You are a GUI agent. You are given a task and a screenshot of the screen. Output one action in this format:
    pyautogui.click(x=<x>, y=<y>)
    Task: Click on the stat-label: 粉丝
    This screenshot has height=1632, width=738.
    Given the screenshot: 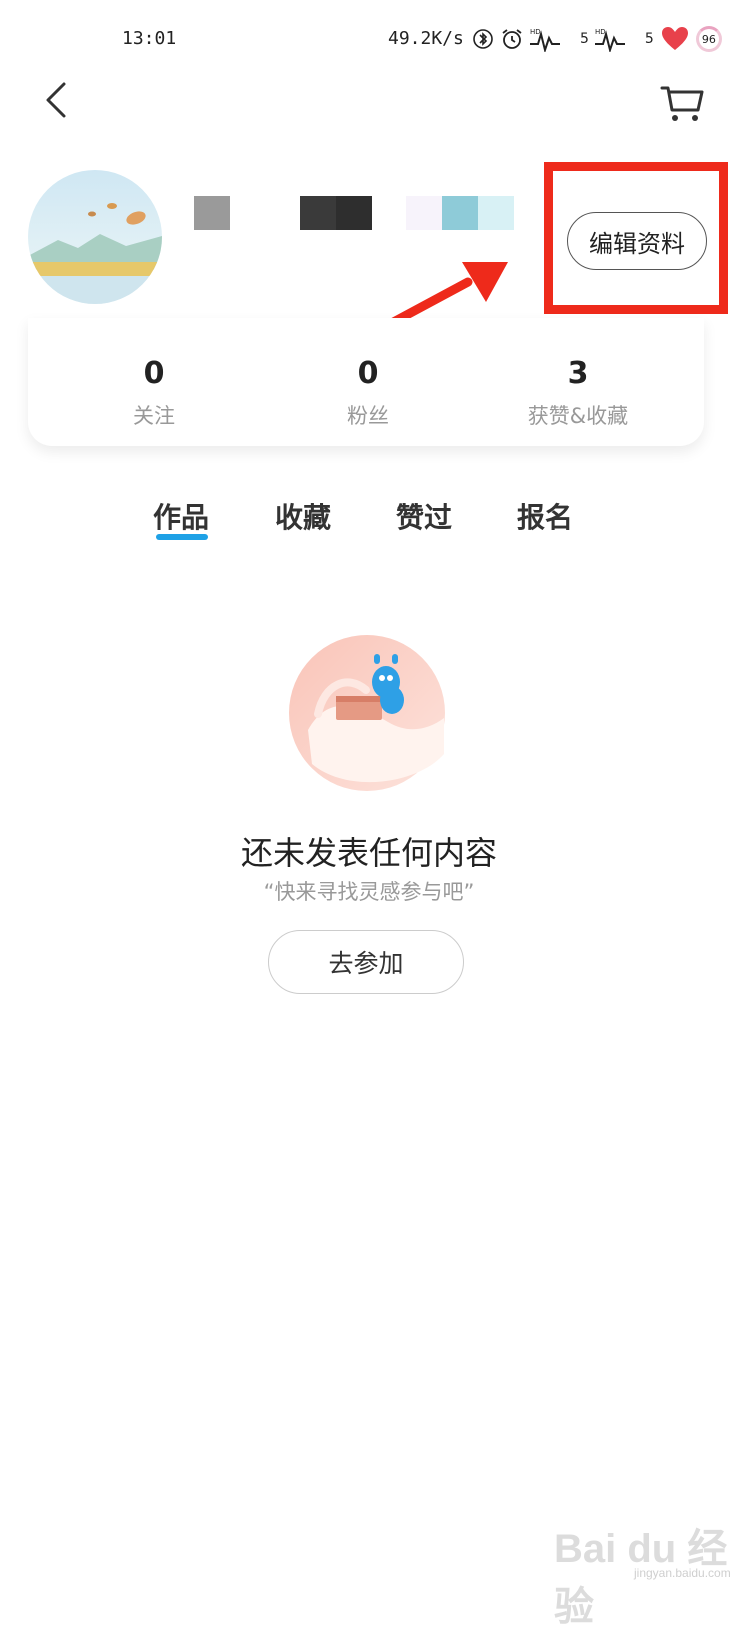 What is the action you would take?
    pyautogui.click(x=368, y=416)
    